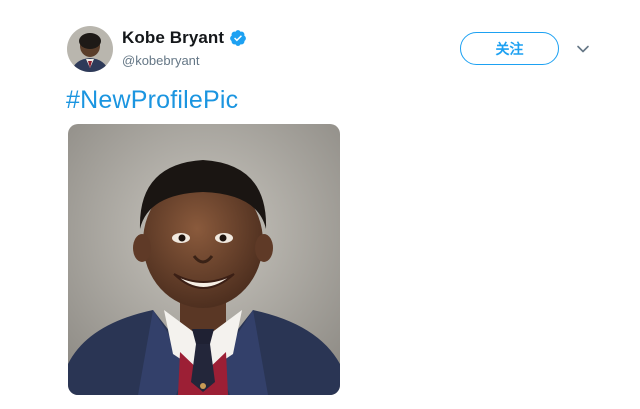 The image size is (640, 409). What do you see at coordinates (173, 38) in the screenshot?
I see `author-display-name: Kobe Bryant` at bounding box center [173, 38].